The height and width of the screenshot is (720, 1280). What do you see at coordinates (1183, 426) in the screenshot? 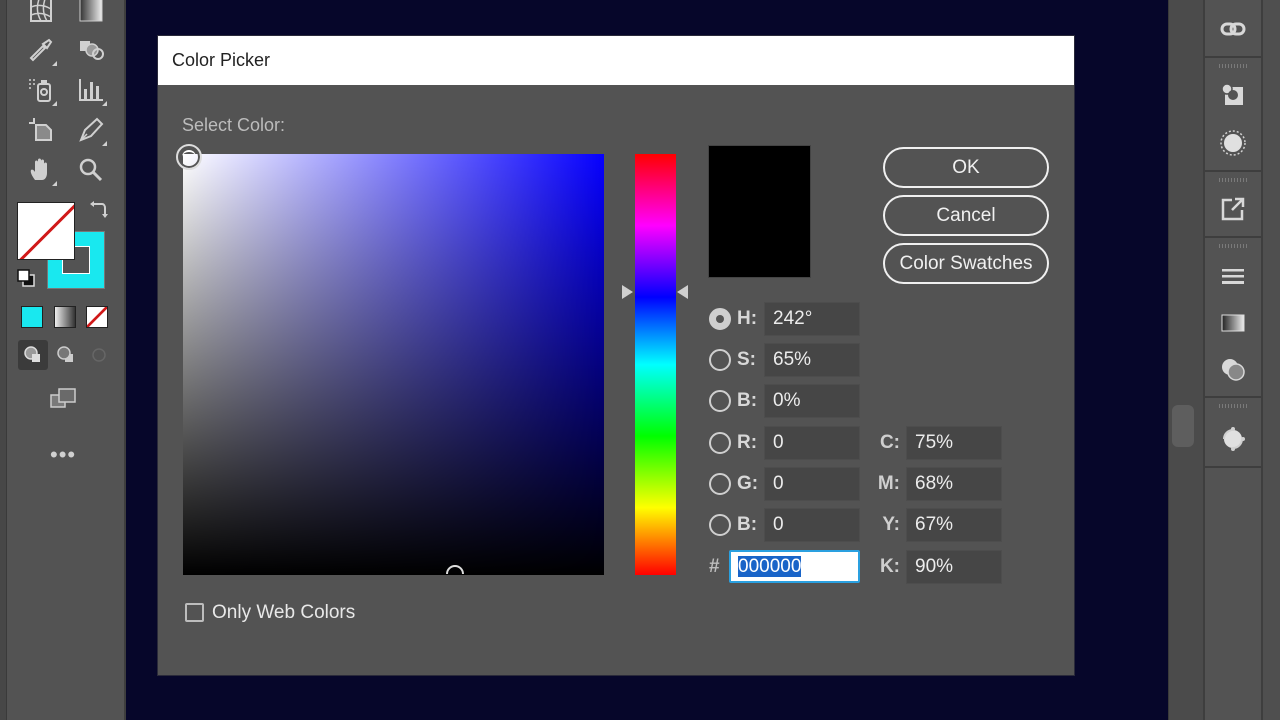
I see `right-scrollbar-thumb` at bounding box center [1183, 426].